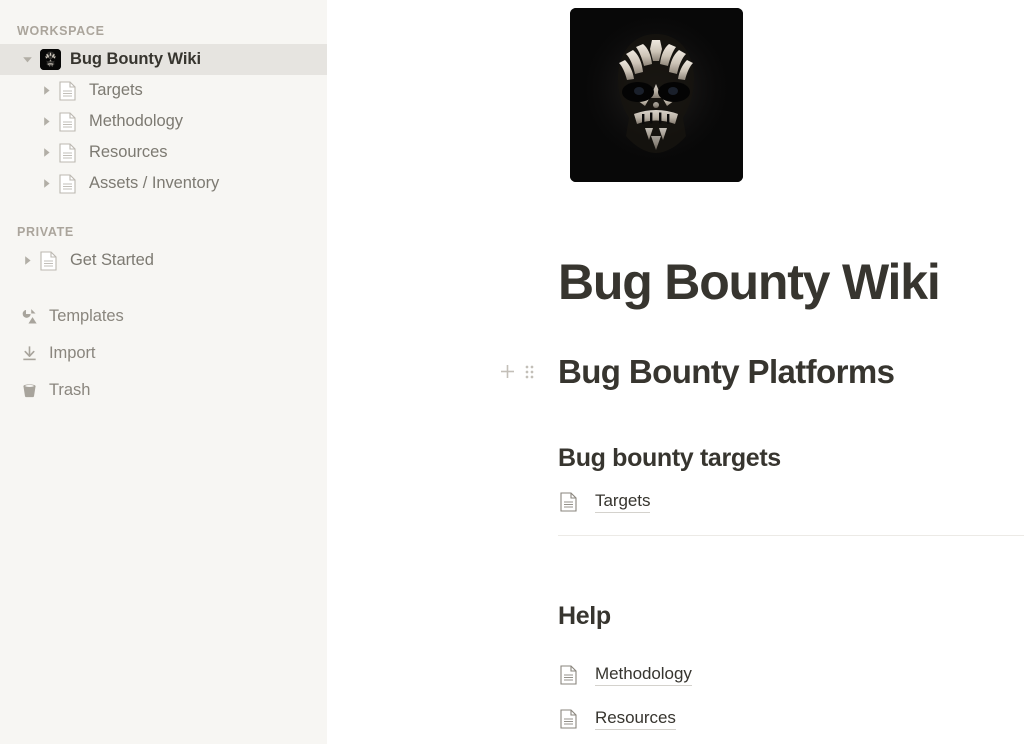 This screenshot has height=744, width=1024. Describe the element at coordinates (29, 390) in the screenshot. I see `trash-icon` at that location.